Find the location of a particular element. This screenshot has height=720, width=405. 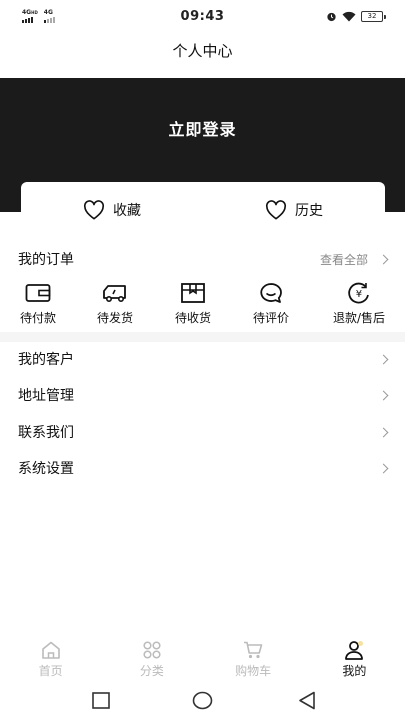

menu-contact-us: 联系我们 is located at coordinates (203, 432).